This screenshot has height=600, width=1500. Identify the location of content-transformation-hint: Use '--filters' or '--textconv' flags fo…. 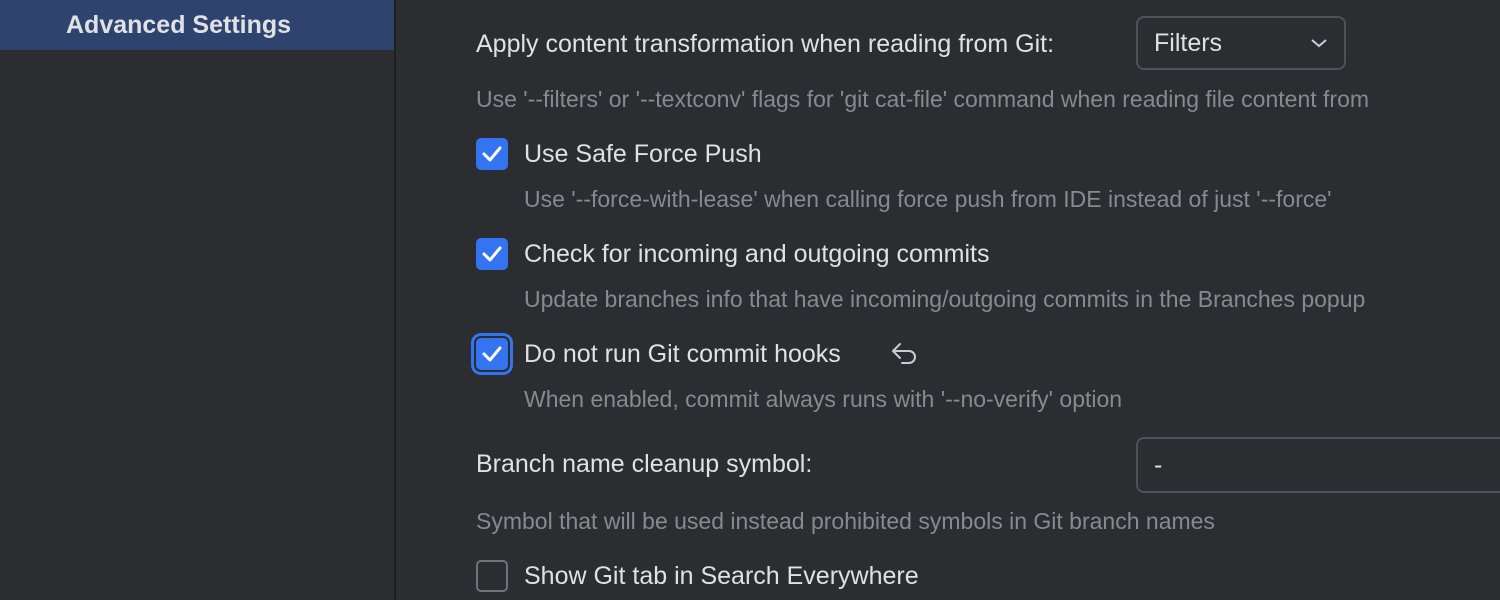
(923, 99).